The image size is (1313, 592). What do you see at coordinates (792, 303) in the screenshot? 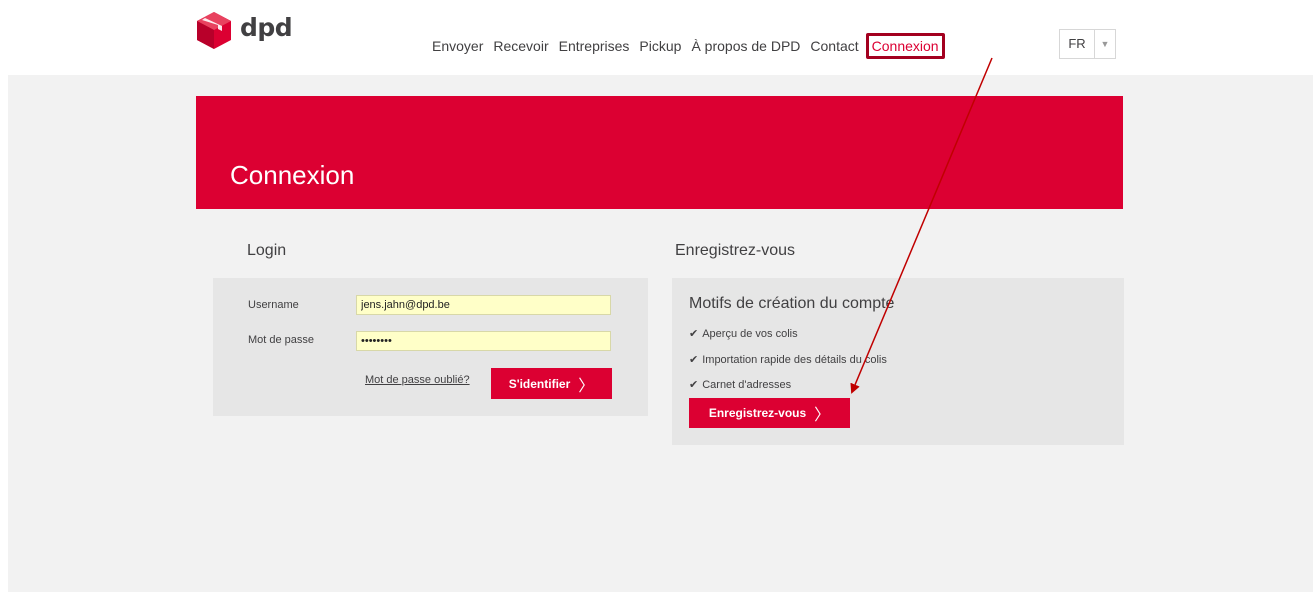
I see `register-heading: Motifs de création du compte` at bounding box center [792, 303].